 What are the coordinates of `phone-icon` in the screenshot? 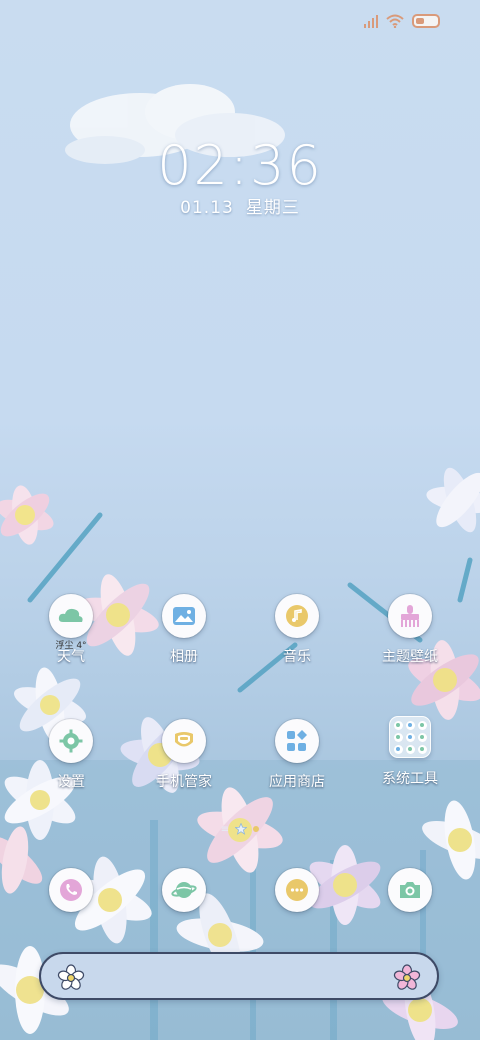 It's located at (71, 890).